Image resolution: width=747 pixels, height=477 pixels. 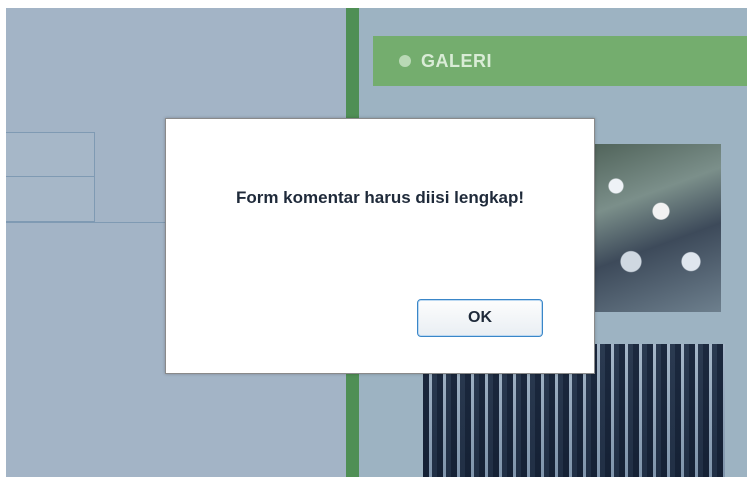 What do you see at coordinates (380, 197) in the screenshot?
I see `alert-message: Form komentar harus diisi lengkap!` at bounding box center [380, 197].